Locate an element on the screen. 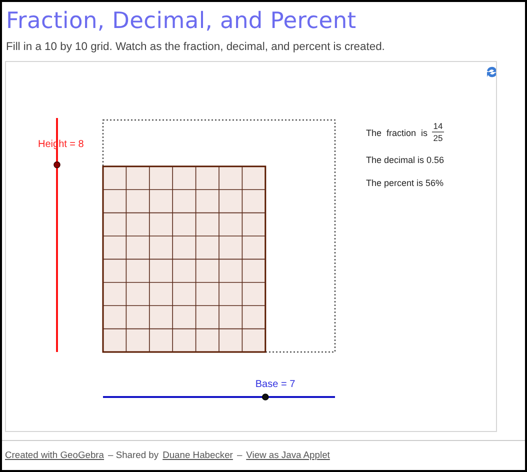  base-label: Base = 7 is located at coordinates (275, 384).